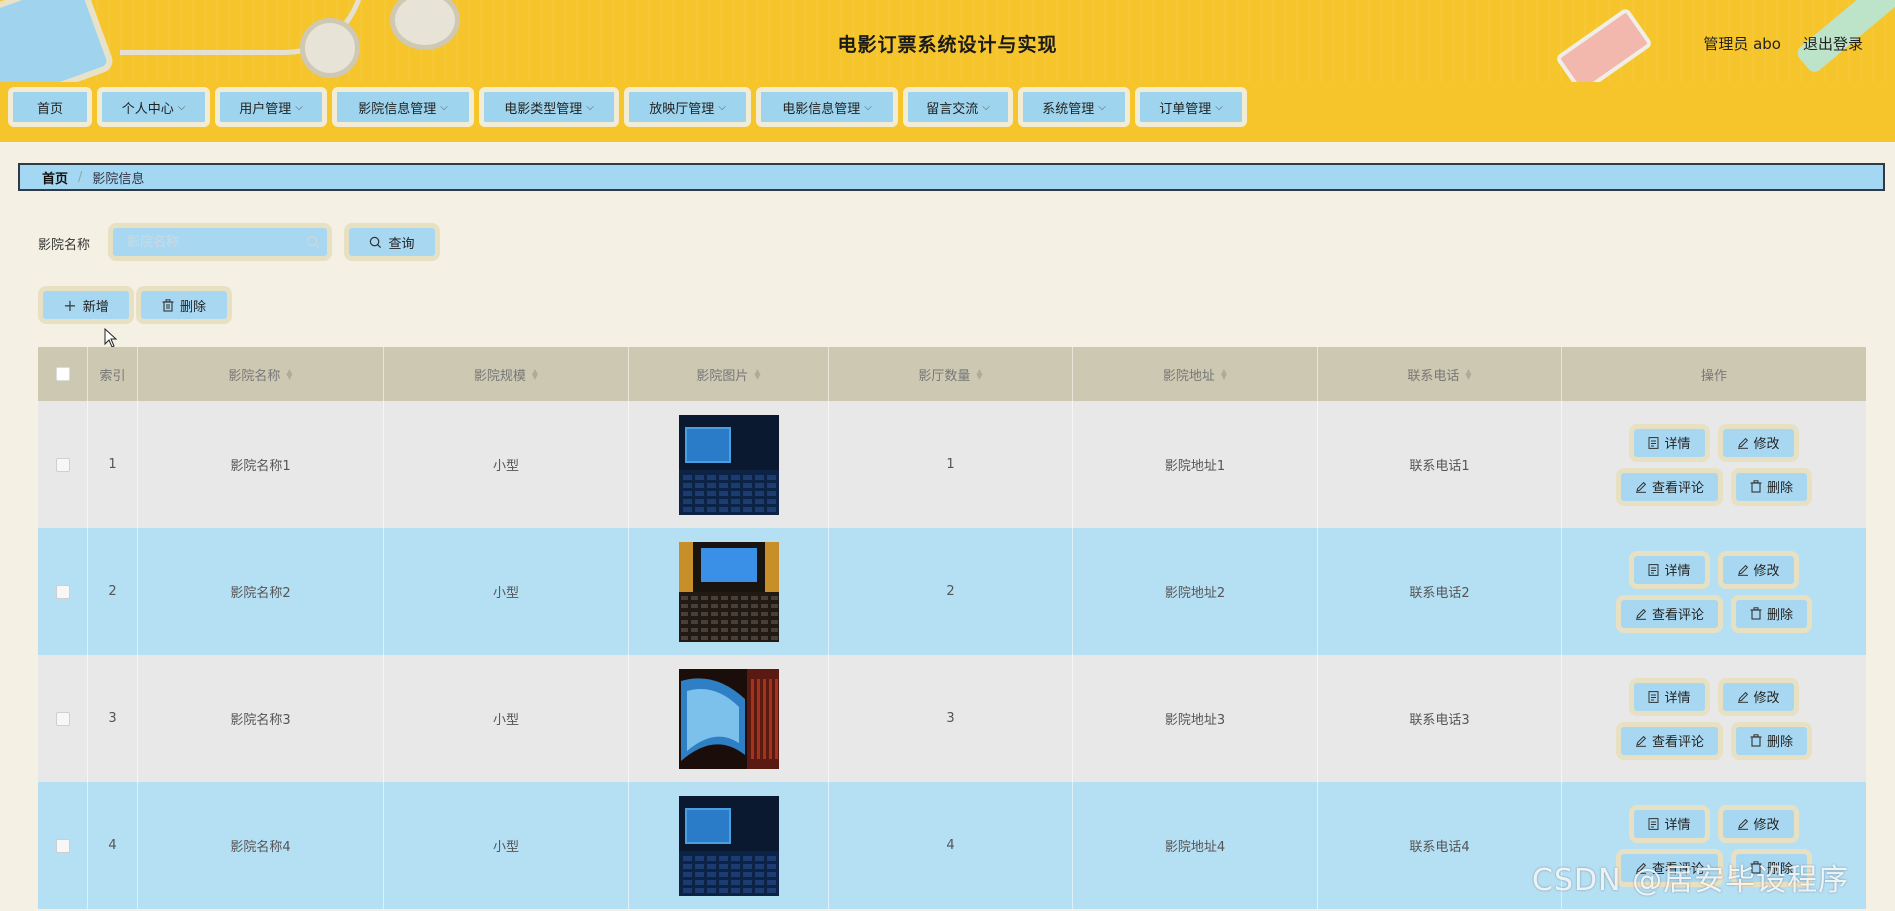 The image size is (1895, 911). What do you see at coordinates (1766, 825) in the screenshot?
I see `edit-button-label: 修改` at bounding box center [1766, 825].